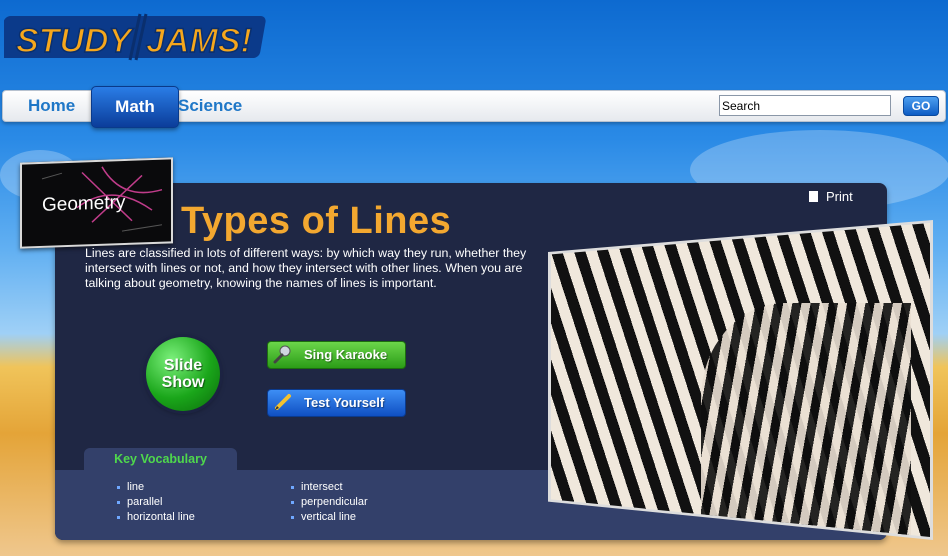 The image size is (948, 556). I want to click on slide-show-label-1: Slide, so click(183, 365).